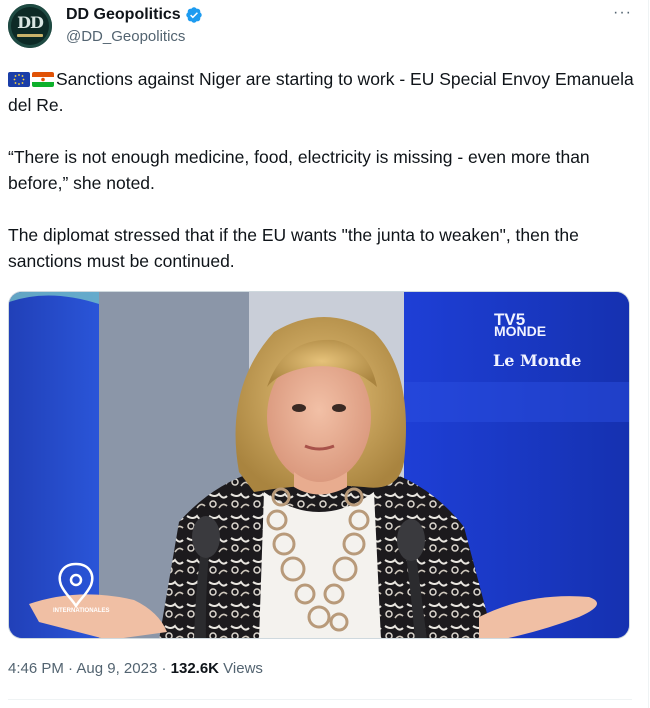 The image size is (650, 708). Describe the element at coordinates (193, 15) in the screenshot. I see `verified-badge-icon` at that location.